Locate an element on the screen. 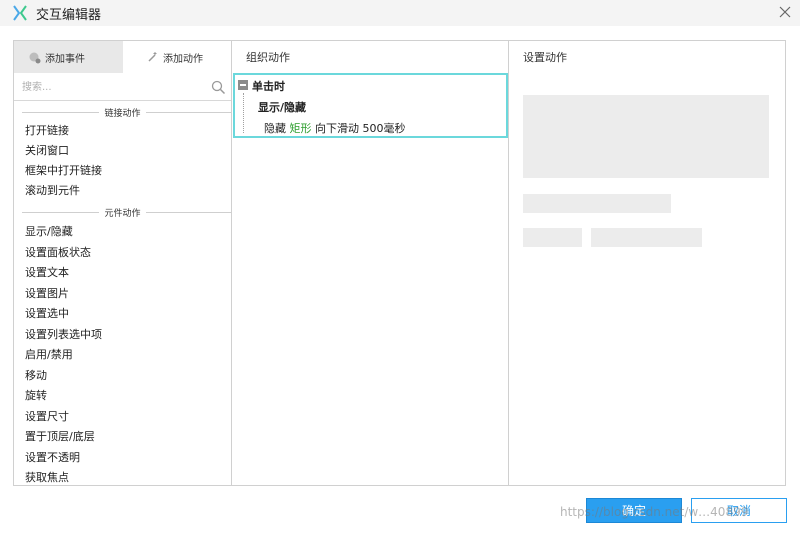 The width and height of the screenshot is (800, 534). action-verb: 隐藏 is located at coordinates (275, 128).